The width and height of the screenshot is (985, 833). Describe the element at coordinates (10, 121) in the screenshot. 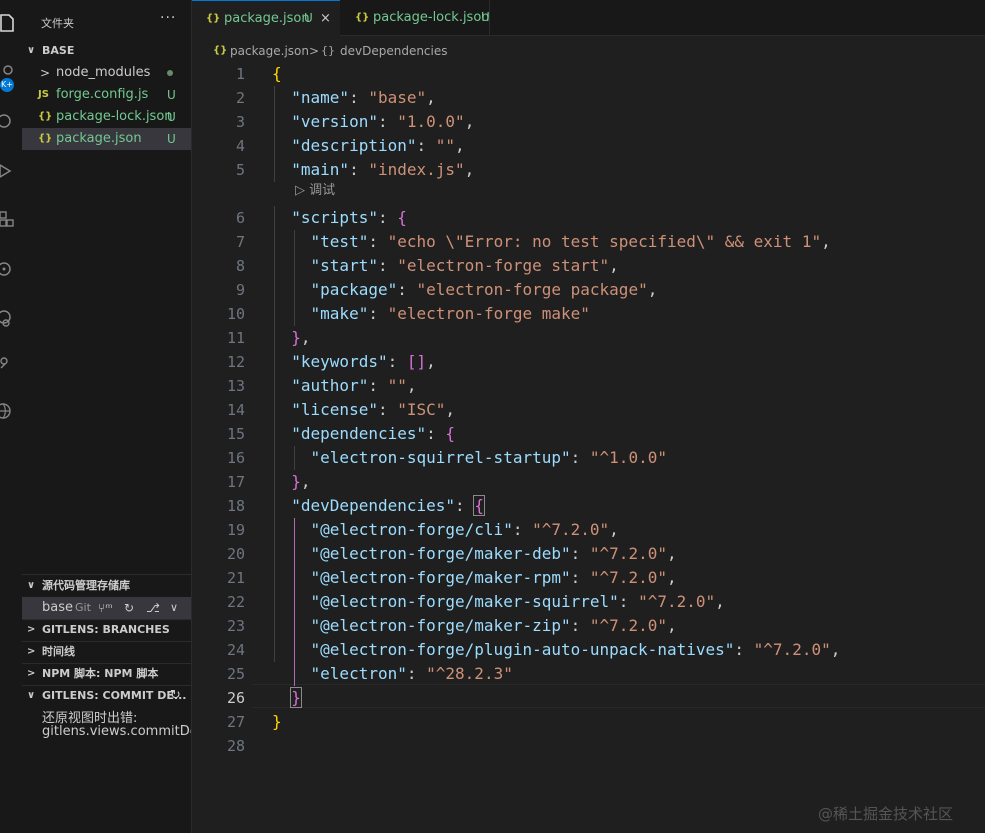

I see `source-control-icon` at that location.